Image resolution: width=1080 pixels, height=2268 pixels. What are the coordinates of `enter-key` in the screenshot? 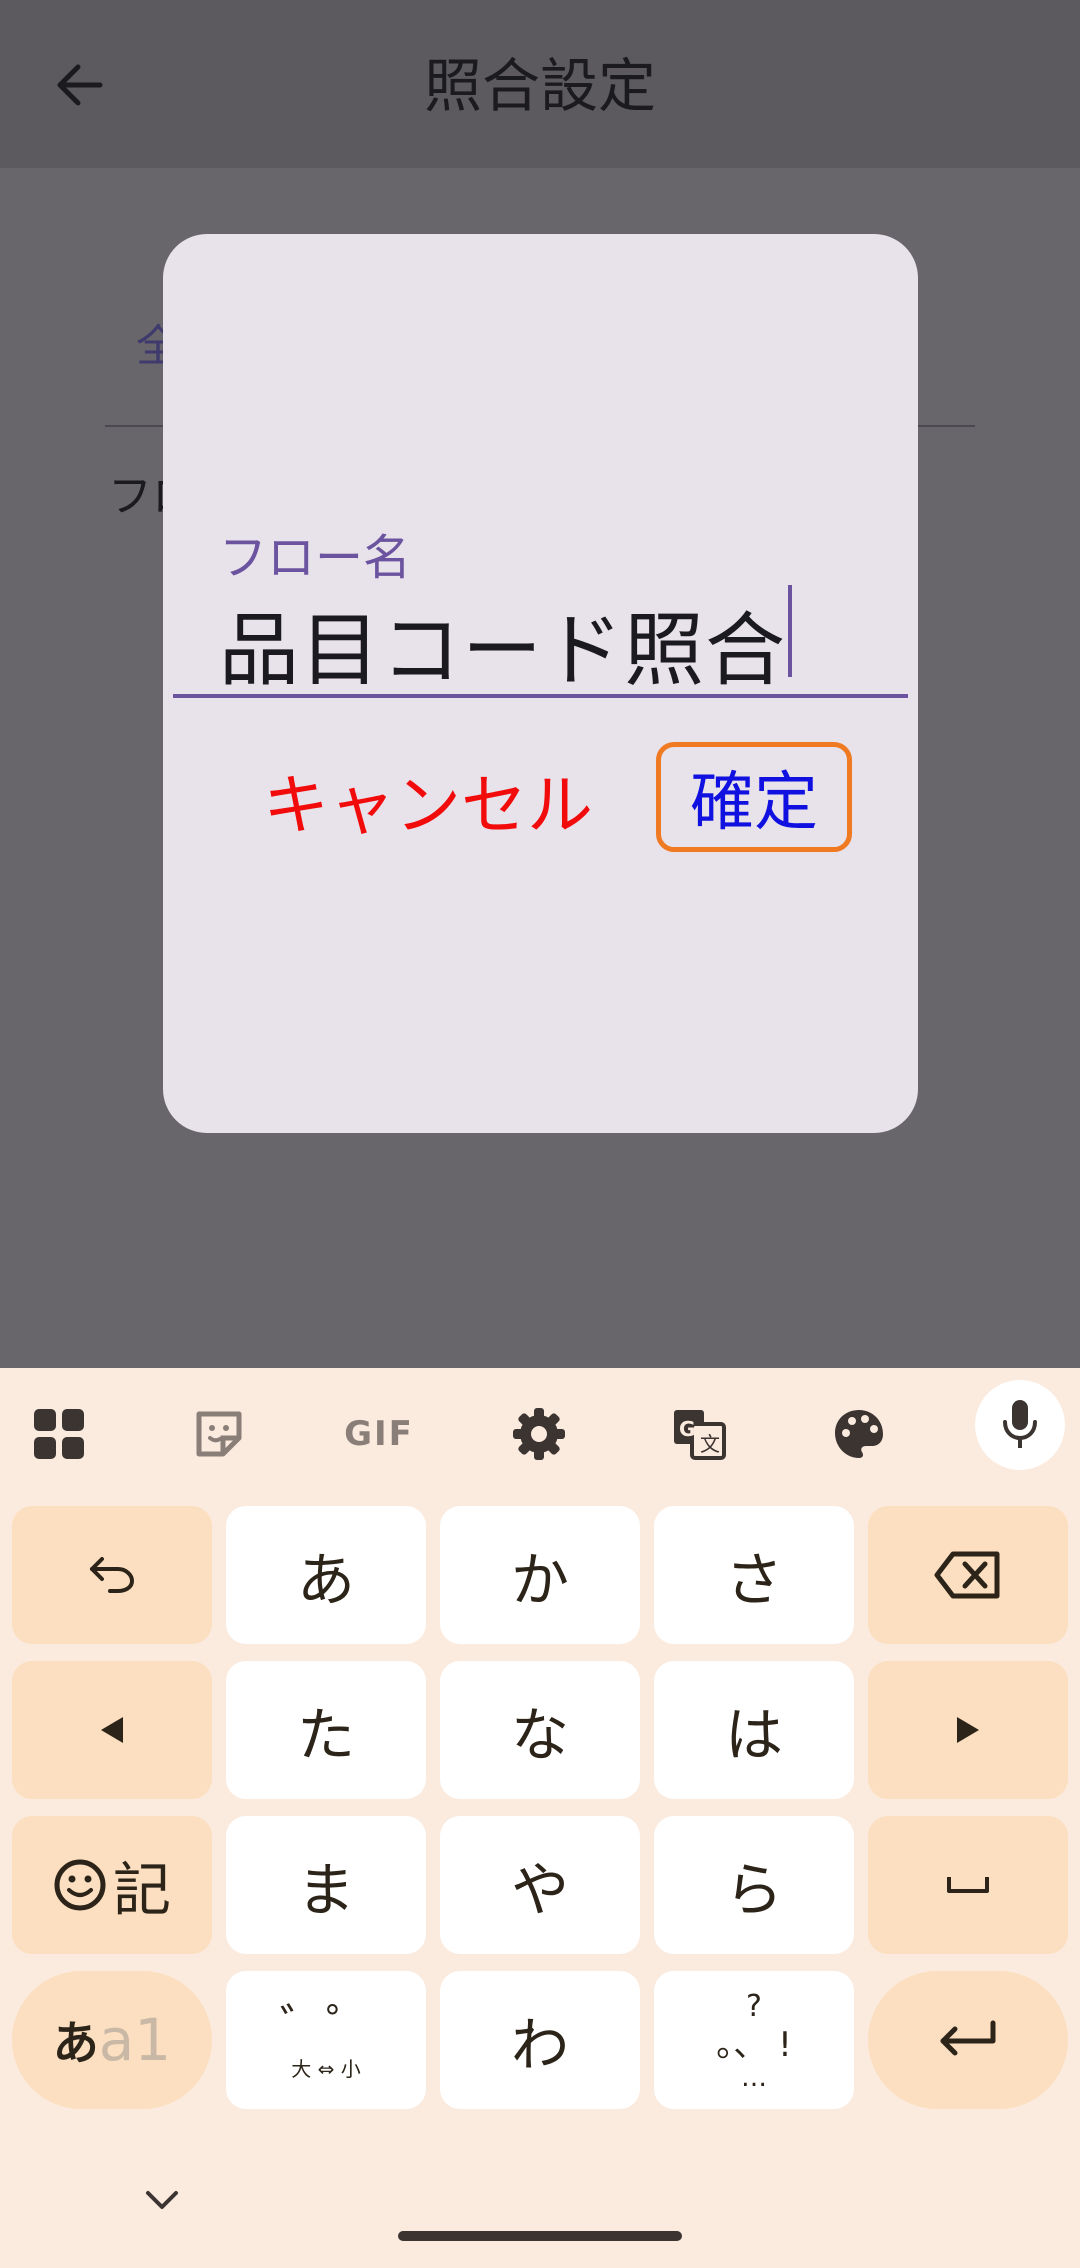 It's located at (968, 2040).